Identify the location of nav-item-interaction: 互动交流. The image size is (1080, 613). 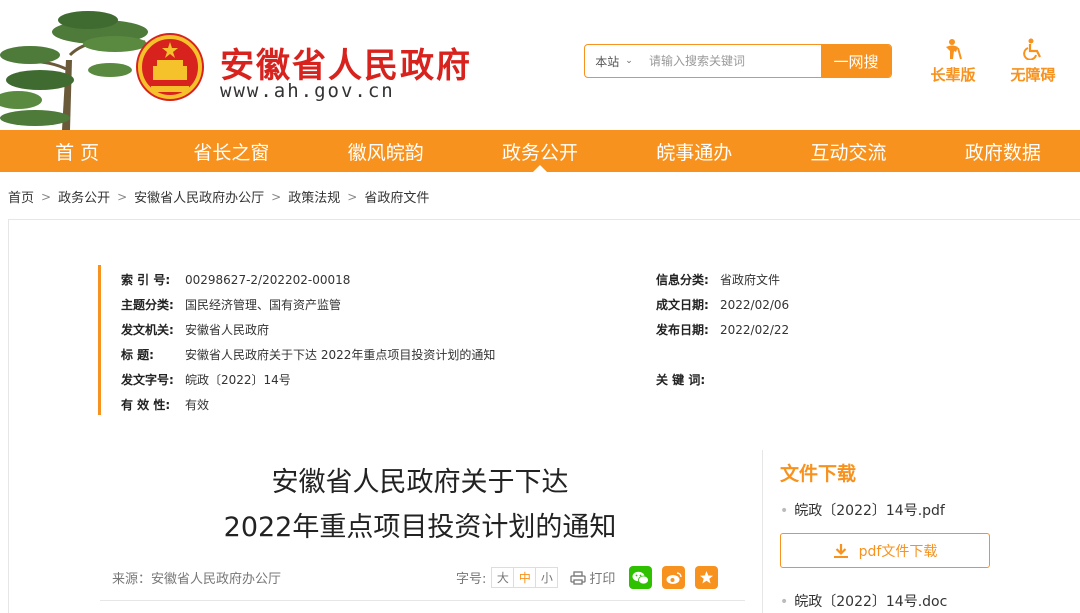
(848, 151).